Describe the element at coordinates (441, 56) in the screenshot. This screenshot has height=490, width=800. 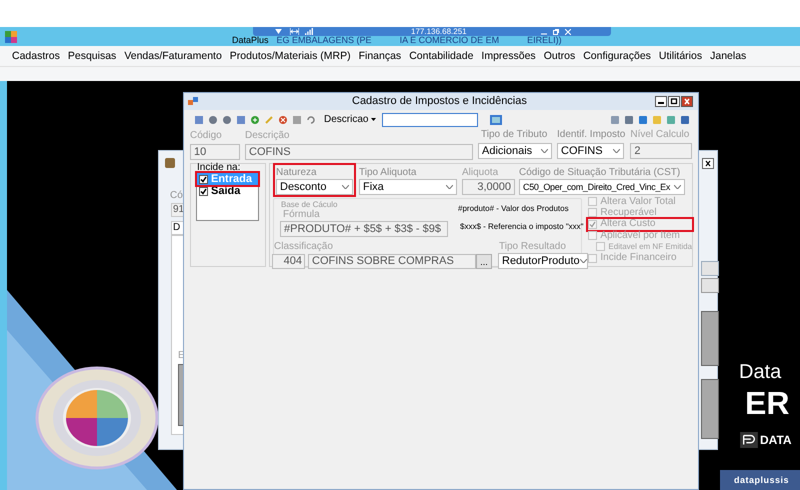
I see `menu-item: Contabilidade` at that location.